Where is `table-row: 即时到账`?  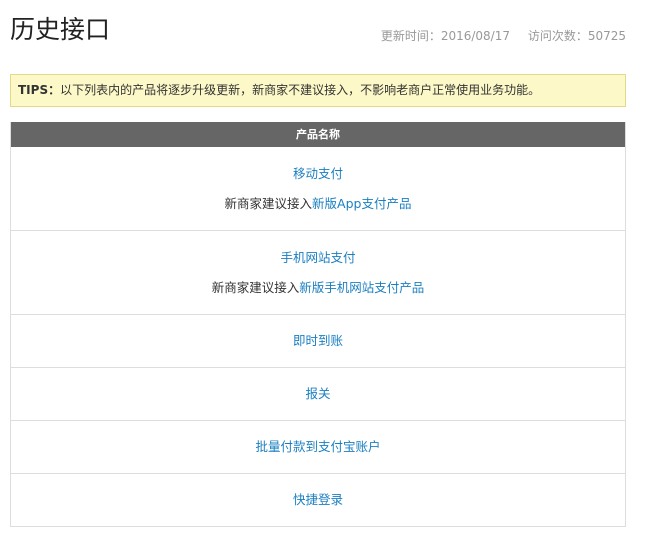
table-row: 即时到账 is located at coordinates (318, 341).